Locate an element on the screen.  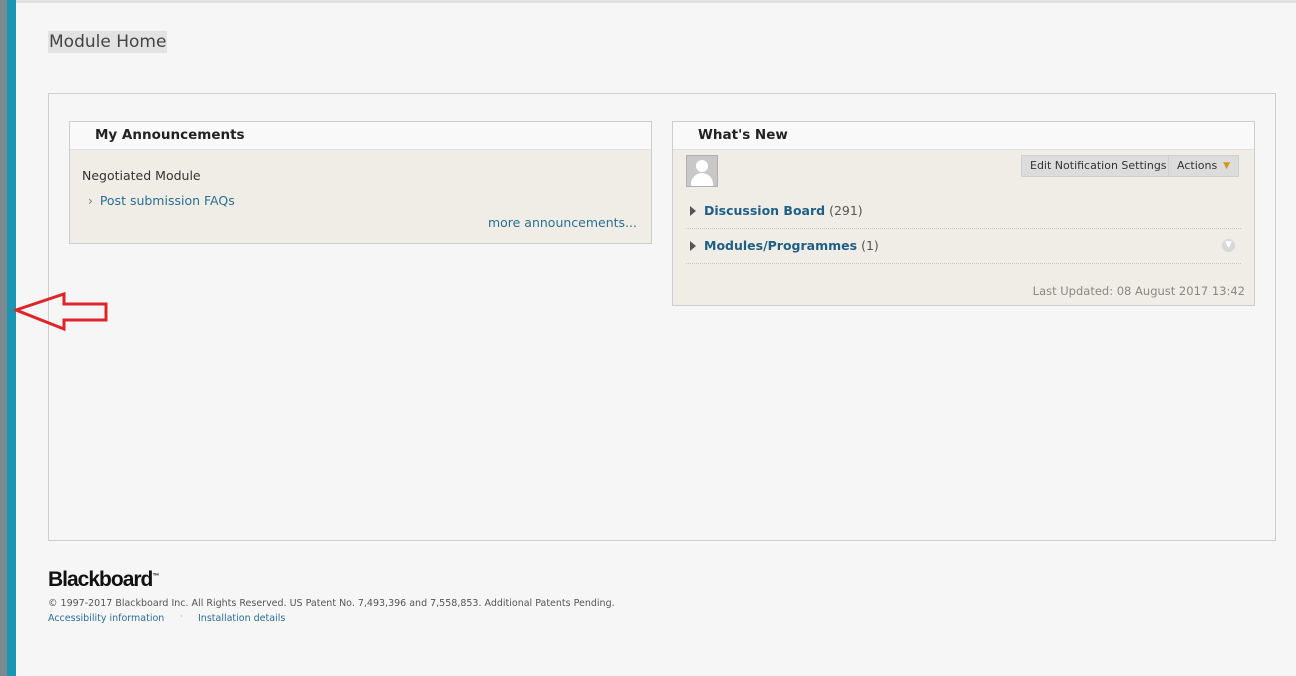
user-avatar-icon is located at coordinates (702, 171).